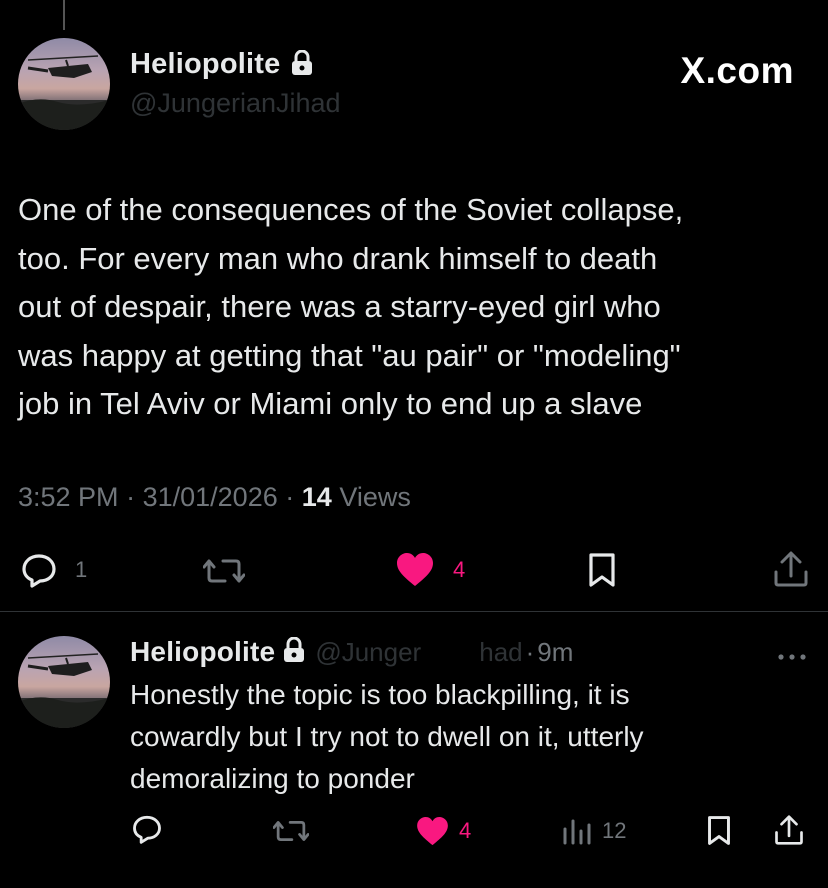 This screenshot has height=888, width=828. I want to click on reply-button: 1, so click(53, 570).